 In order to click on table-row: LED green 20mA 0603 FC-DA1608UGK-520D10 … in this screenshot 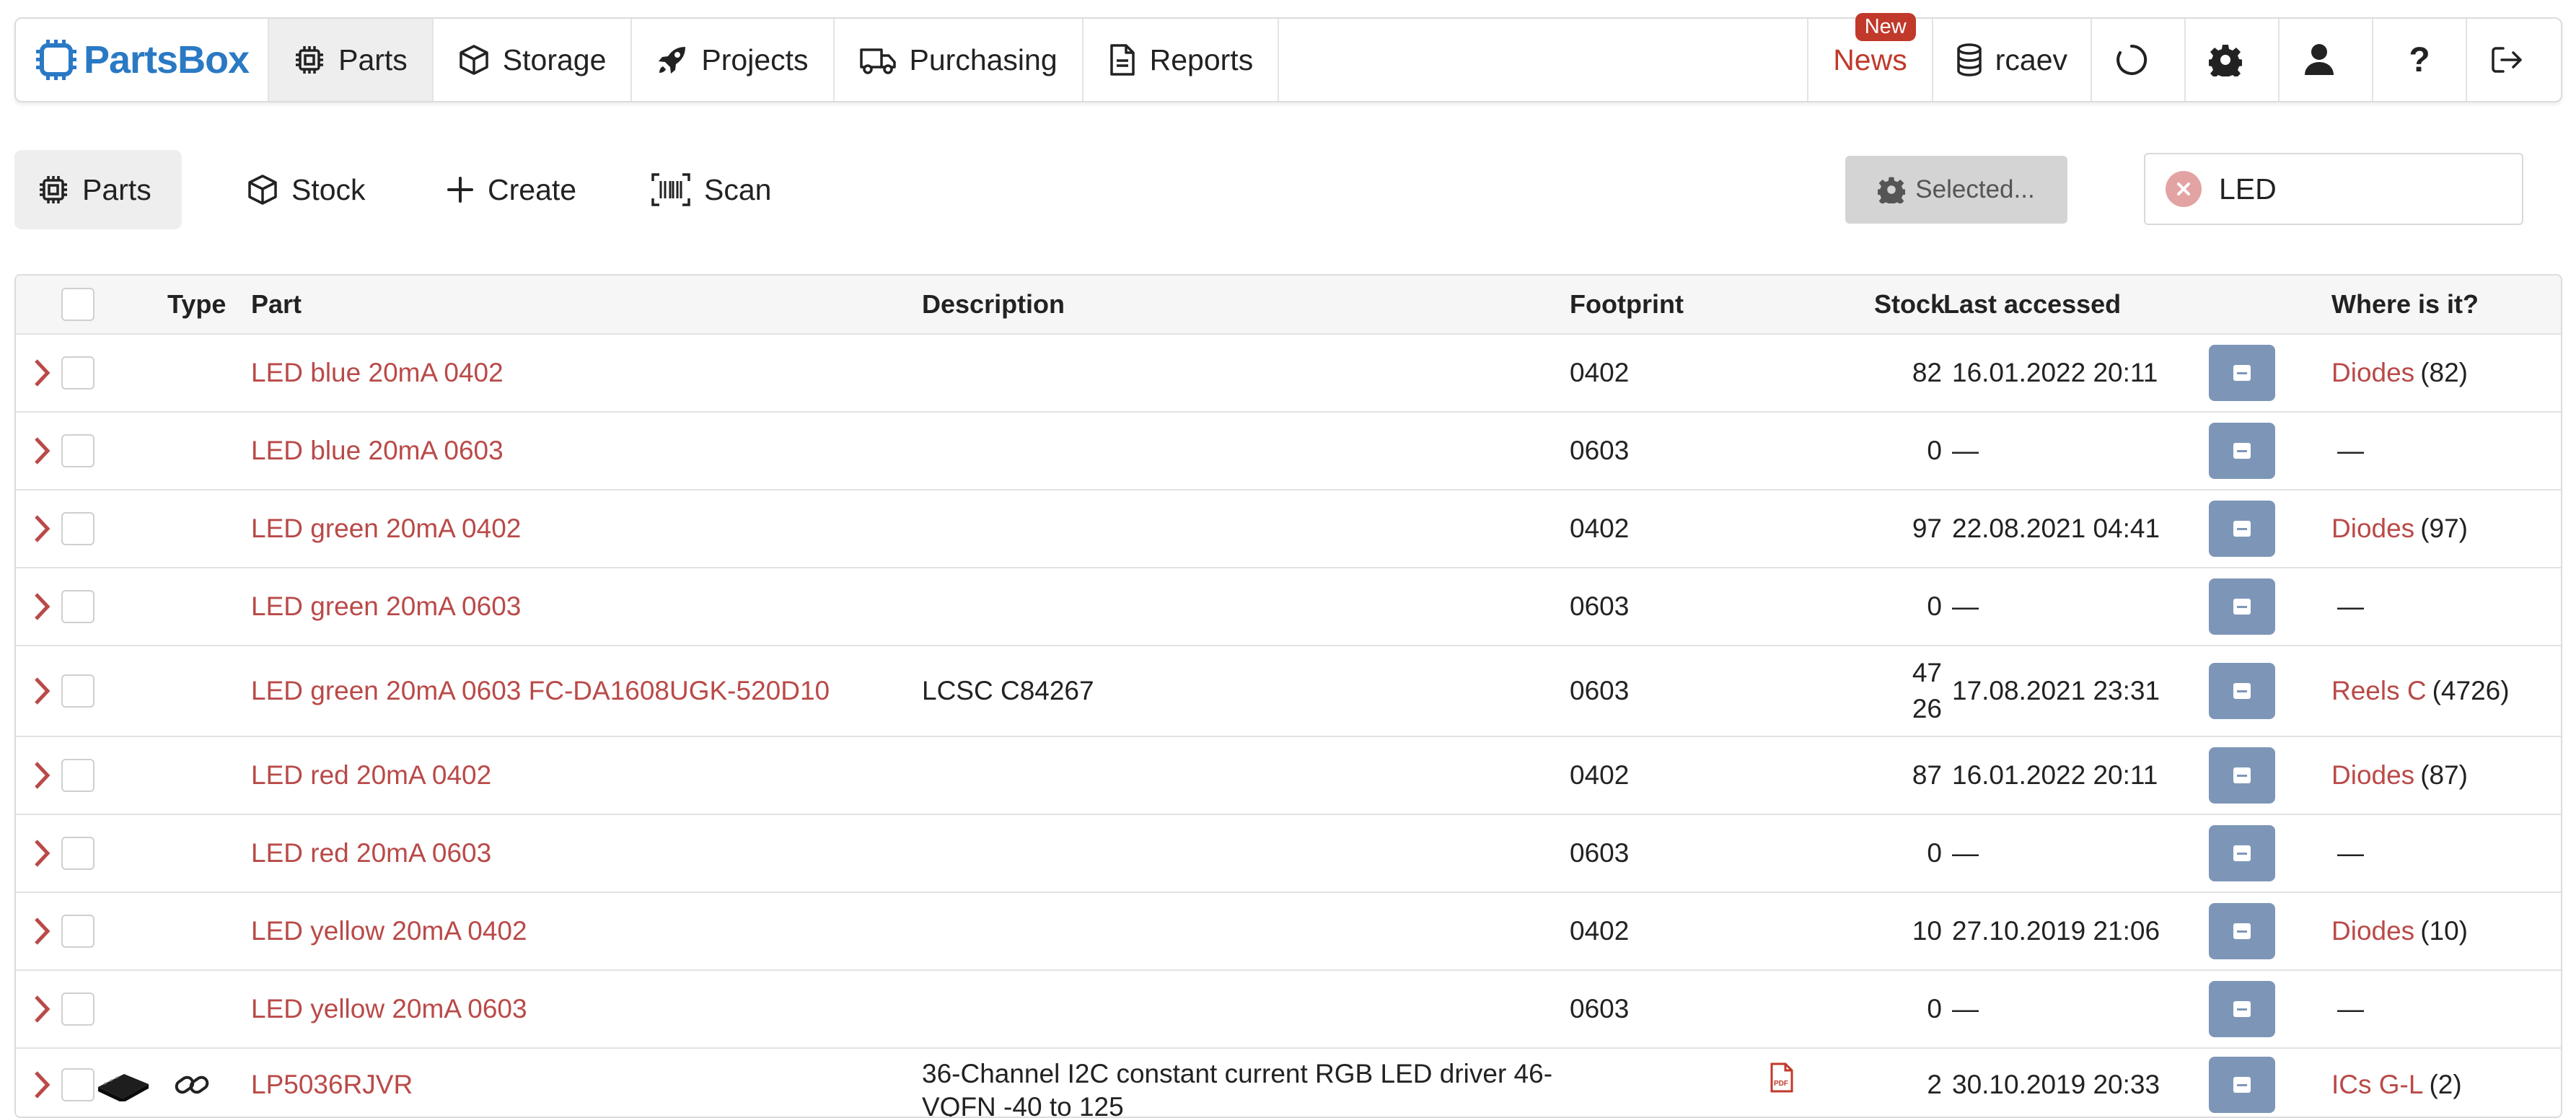, I will do `click(1288, 691)`.